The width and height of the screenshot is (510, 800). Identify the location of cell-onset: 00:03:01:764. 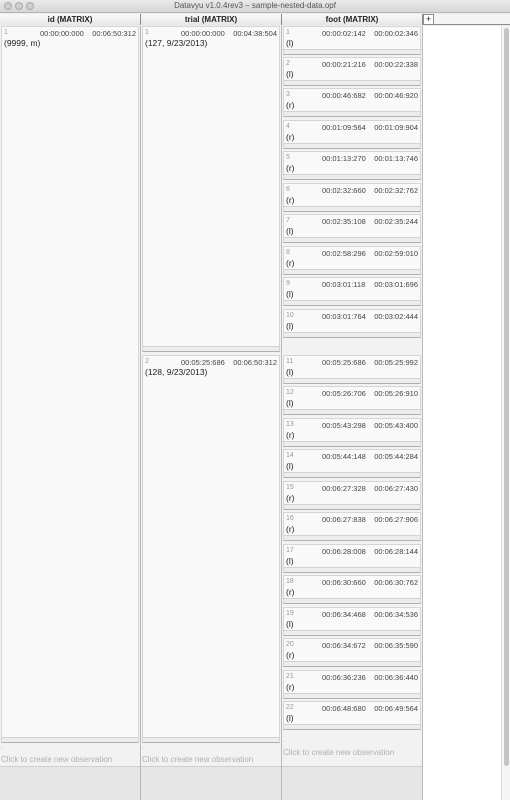
(344, 316).